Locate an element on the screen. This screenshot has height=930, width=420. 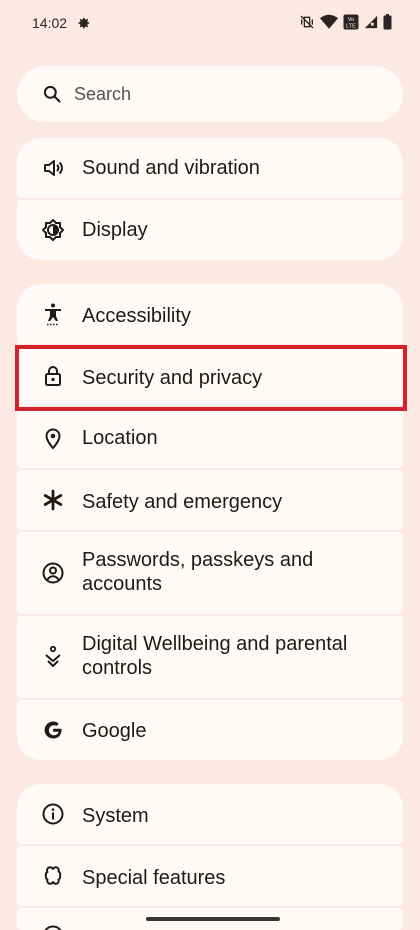
brightness-icon is located at coordinates (53, 230).